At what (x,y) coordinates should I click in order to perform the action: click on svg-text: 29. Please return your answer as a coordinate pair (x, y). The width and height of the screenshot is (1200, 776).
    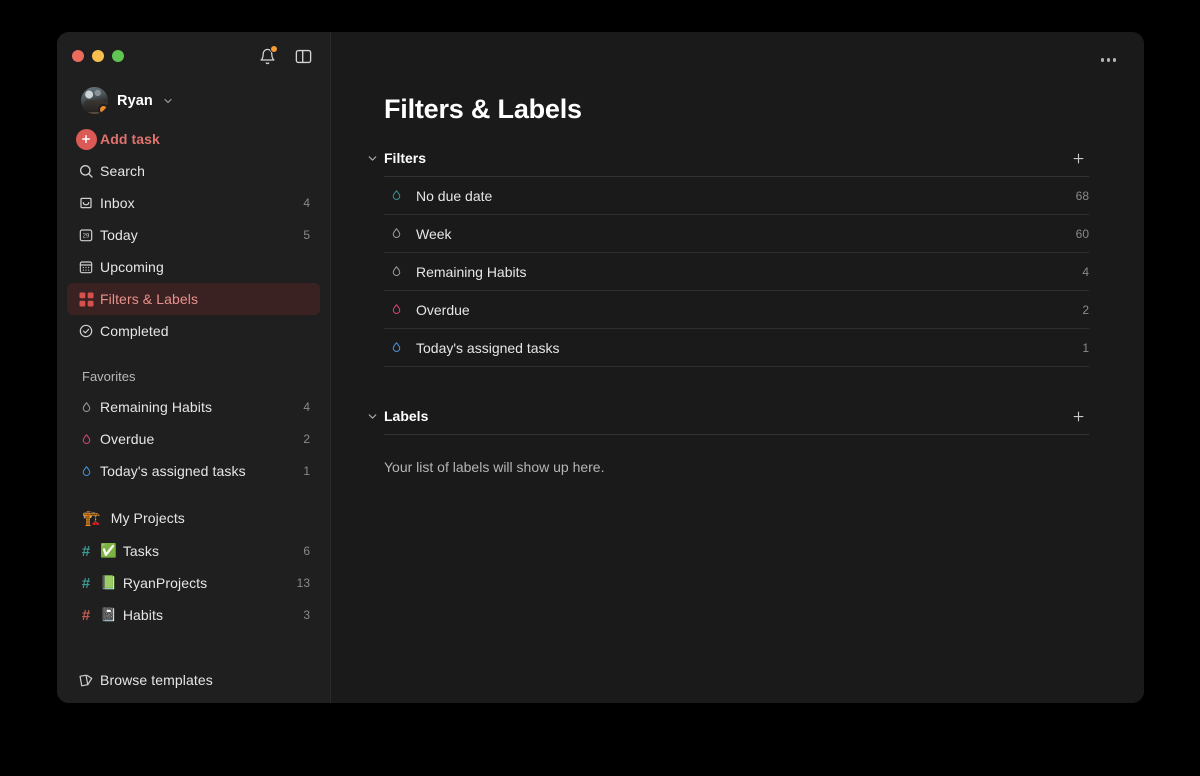
    Looking at the image, I should click on (86, 237).